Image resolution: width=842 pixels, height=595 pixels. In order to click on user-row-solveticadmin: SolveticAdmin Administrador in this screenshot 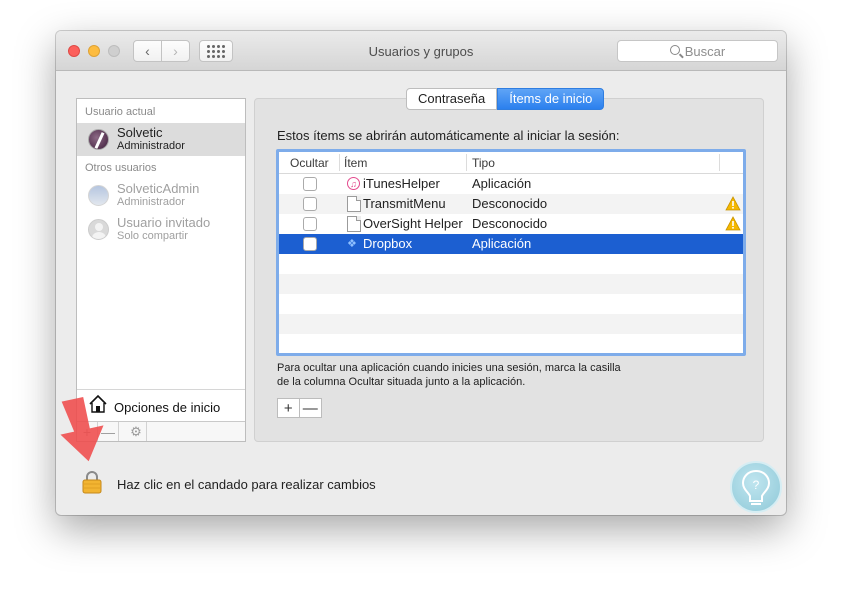, I will do `click(161, 195)`.